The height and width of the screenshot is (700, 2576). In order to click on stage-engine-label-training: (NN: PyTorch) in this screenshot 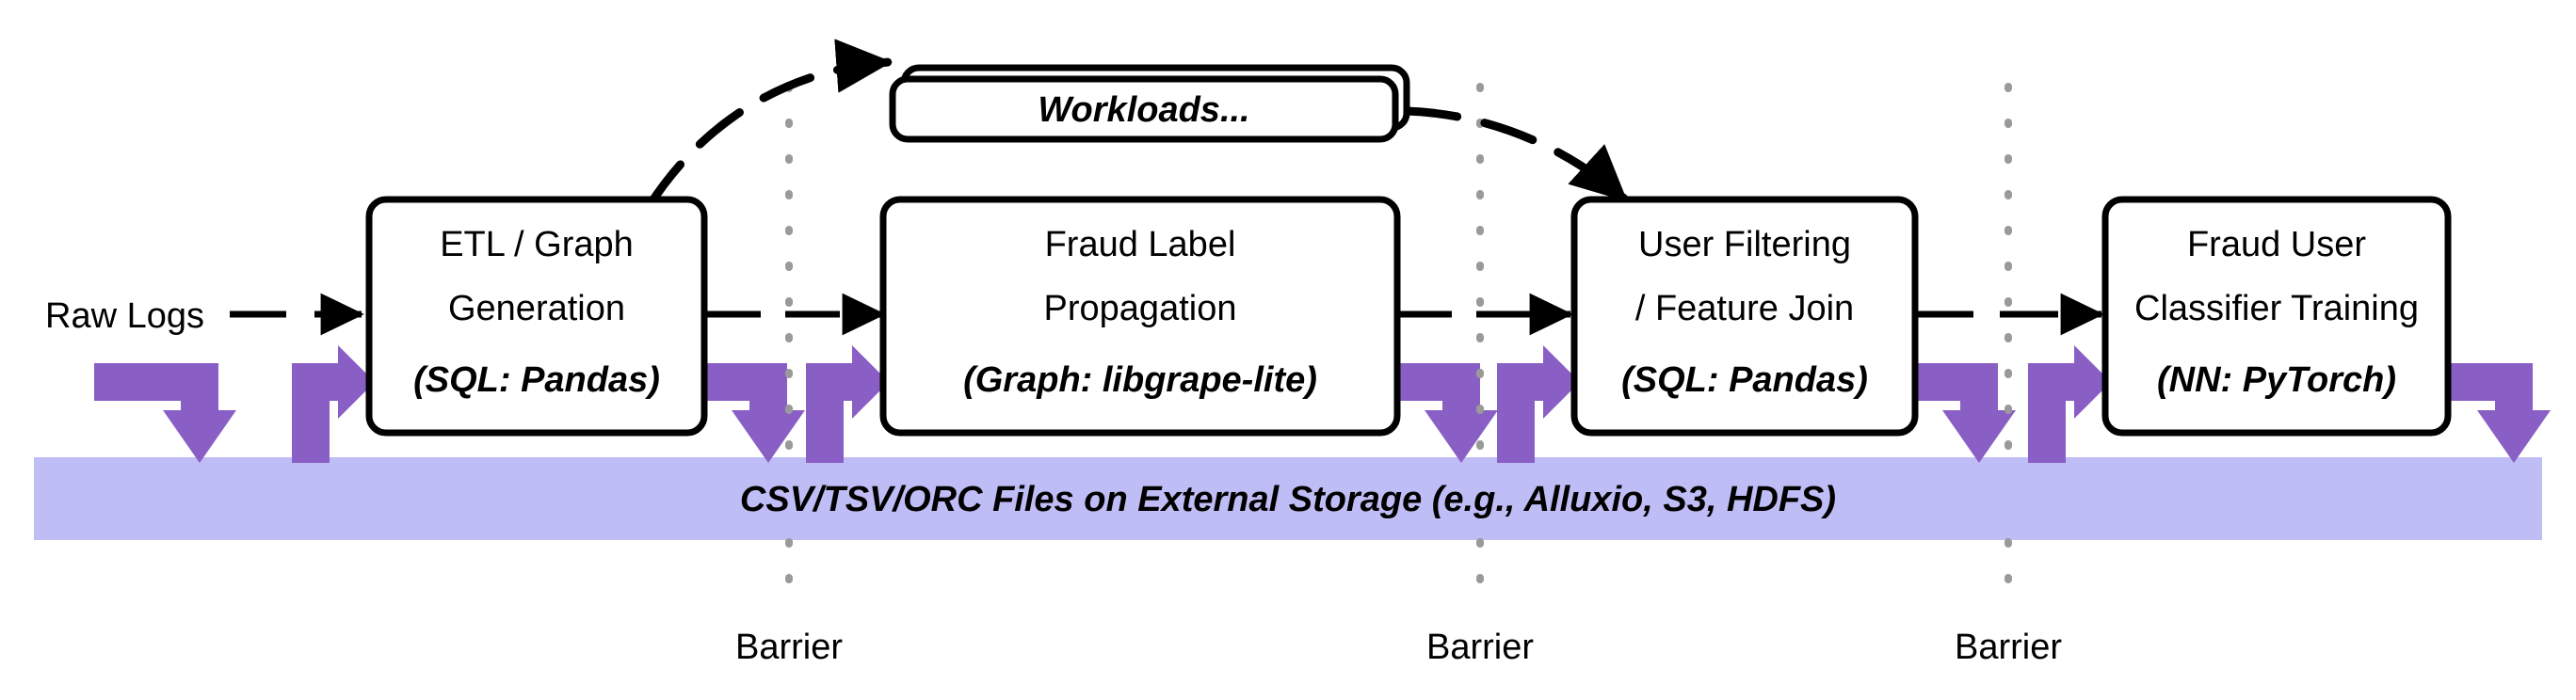, I will do `click(2276, 380)`.